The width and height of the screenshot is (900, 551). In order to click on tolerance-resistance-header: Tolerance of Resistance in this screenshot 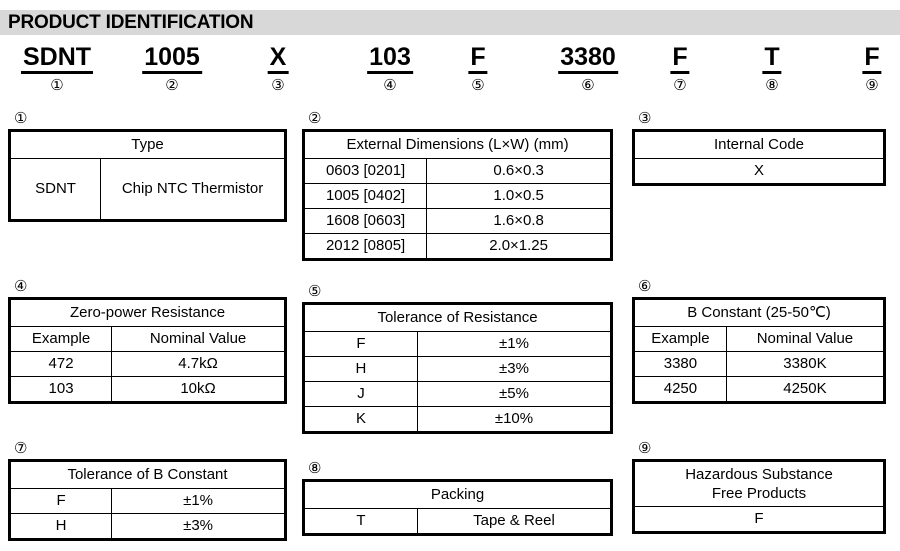, I will do `click(457, 317)`.